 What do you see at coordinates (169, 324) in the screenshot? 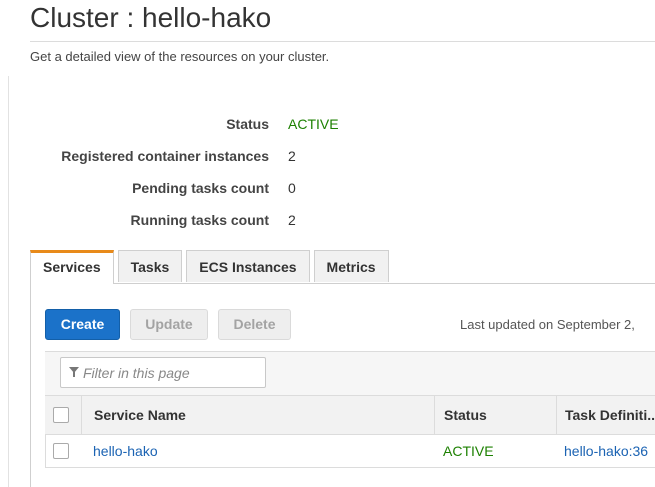
I see `update-button: Update` at bounding box center [169, 324].